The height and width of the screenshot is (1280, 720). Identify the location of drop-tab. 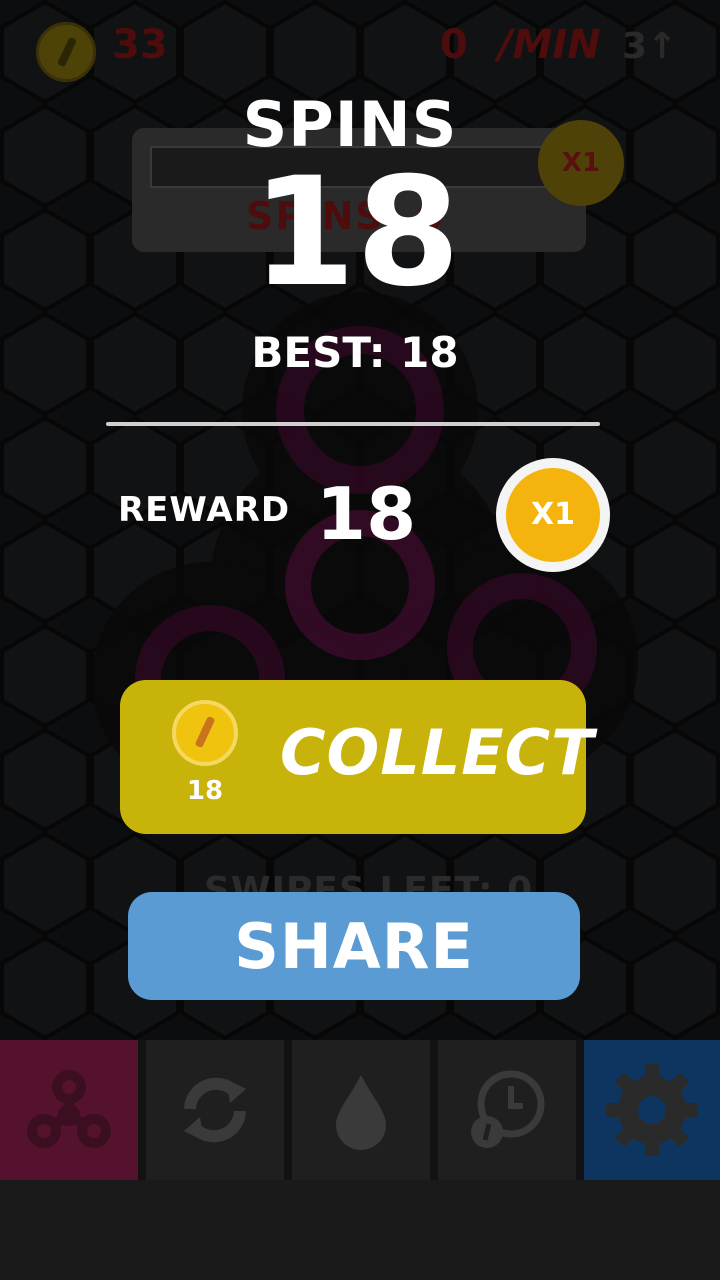
(361, 1110).